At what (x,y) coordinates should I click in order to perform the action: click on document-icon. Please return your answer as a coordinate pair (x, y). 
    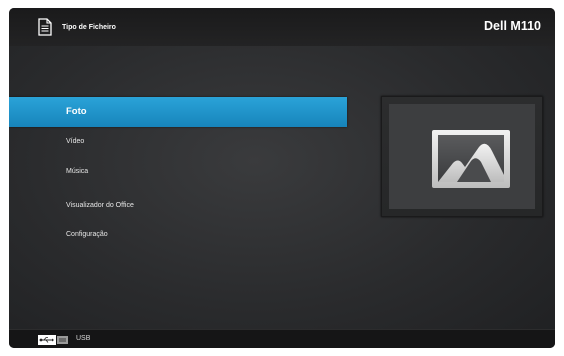
    Looking at the image, I should click on (45, 27).